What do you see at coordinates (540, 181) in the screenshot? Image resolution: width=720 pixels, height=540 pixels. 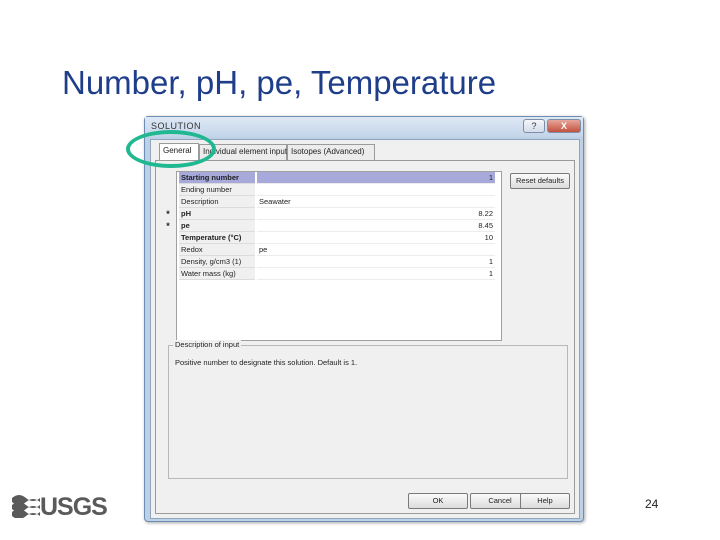 I see `reset-defaults-button: Reset defaults` at bounding box center [540, 181].